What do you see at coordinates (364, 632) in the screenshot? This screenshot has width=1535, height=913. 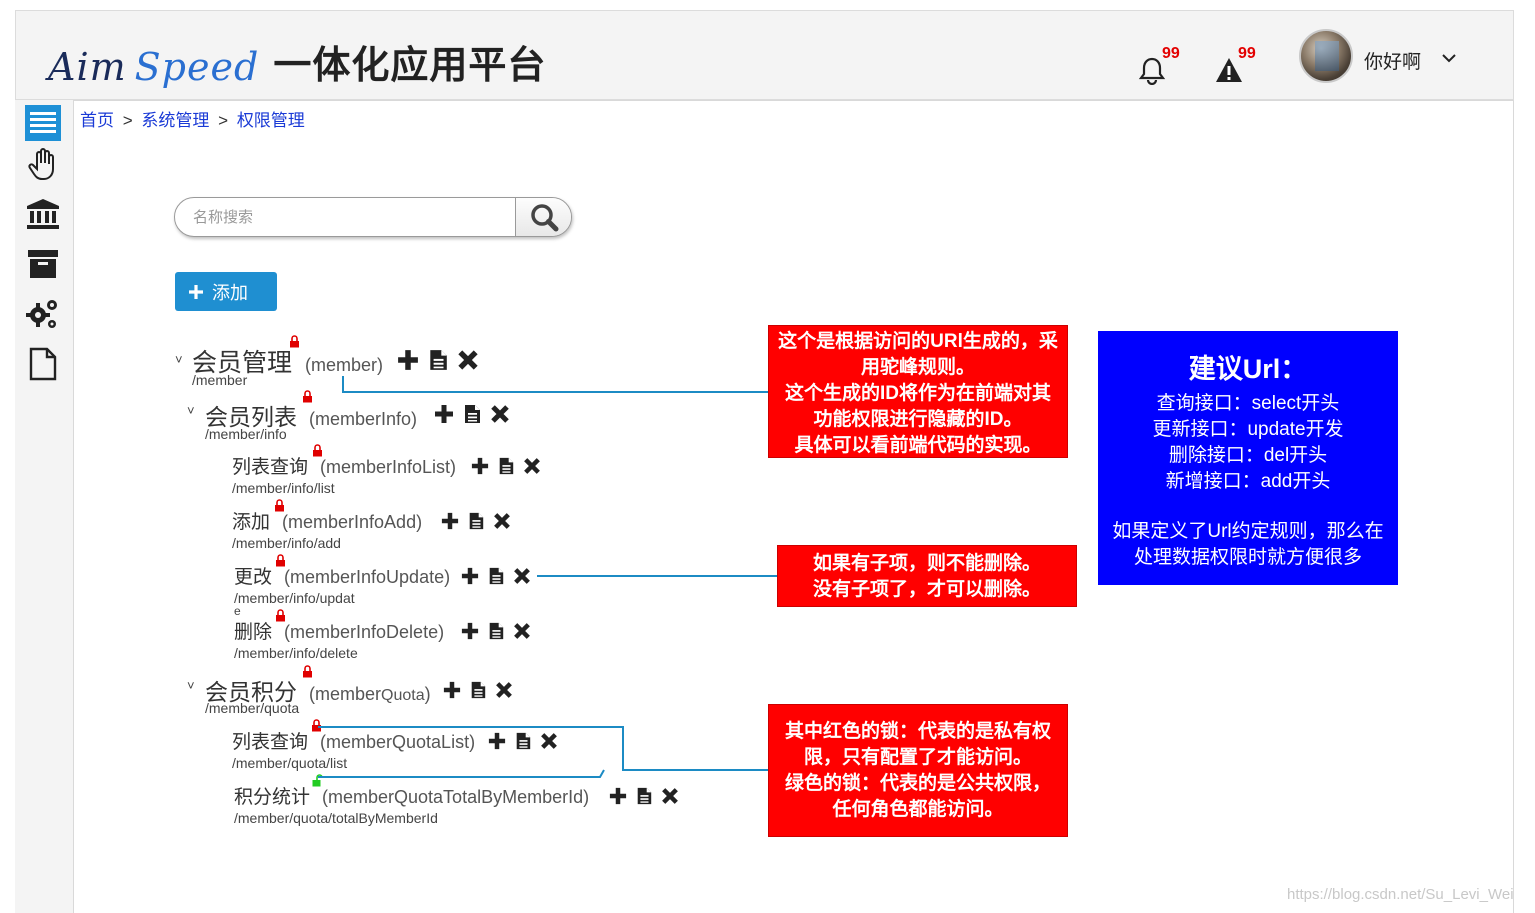 I see `node-code: (memberInfoDelete)` at bounding box center [364, 632].